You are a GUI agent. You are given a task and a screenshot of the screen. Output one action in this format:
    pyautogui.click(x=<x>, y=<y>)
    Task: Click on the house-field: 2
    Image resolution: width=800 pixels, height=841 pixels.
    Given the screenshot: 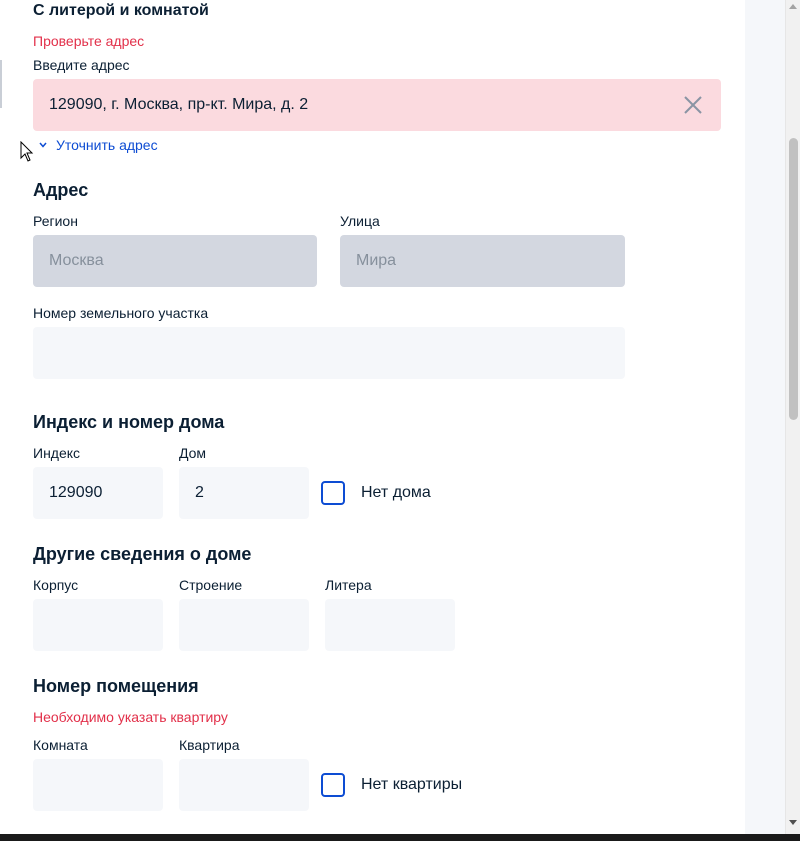 What is the action you would take?
    pyautogui.click(x=244, y=493)
    